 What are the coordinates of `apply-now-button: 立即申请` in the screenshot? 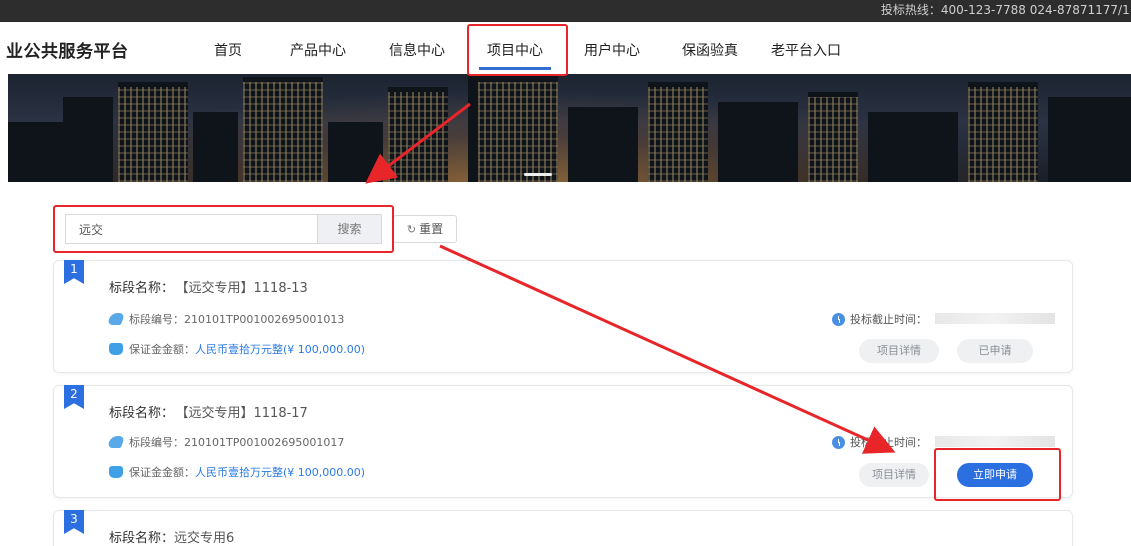 It's located at (995, 475).